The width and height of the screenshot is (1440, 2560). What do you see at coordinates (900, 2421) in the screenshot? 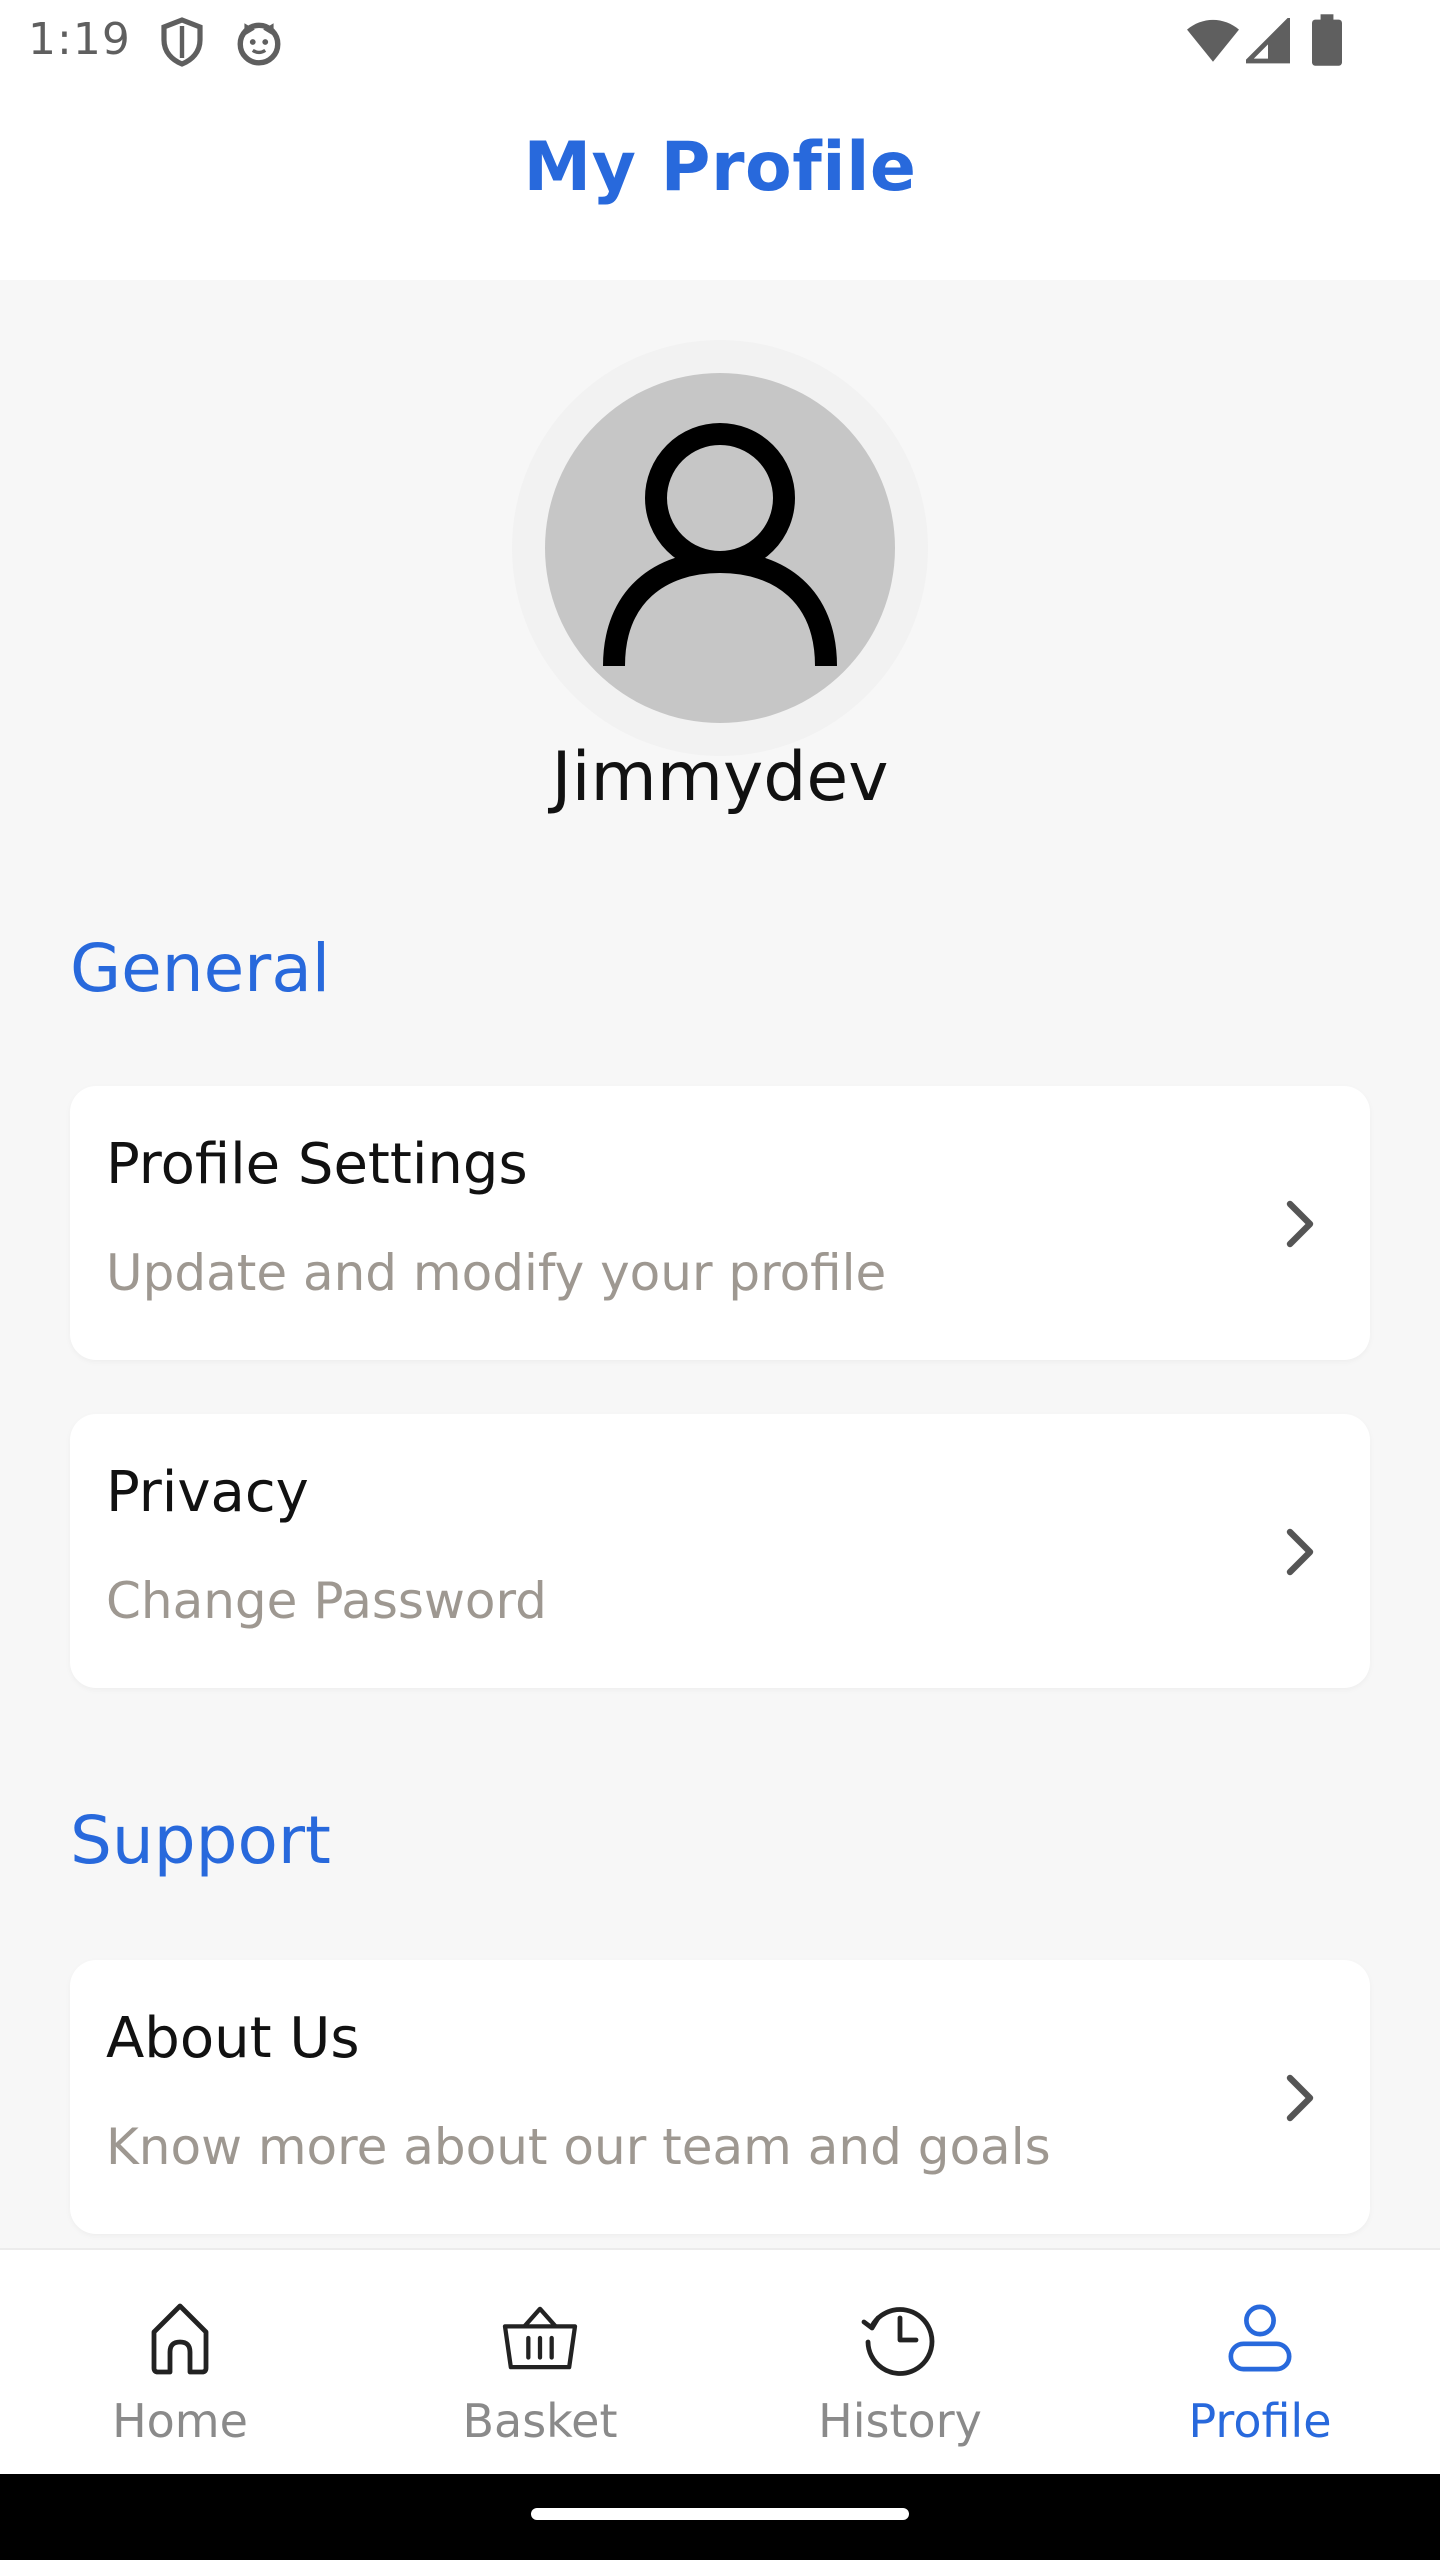
I see `nav-label: History` at bounding box center [900, 2421].